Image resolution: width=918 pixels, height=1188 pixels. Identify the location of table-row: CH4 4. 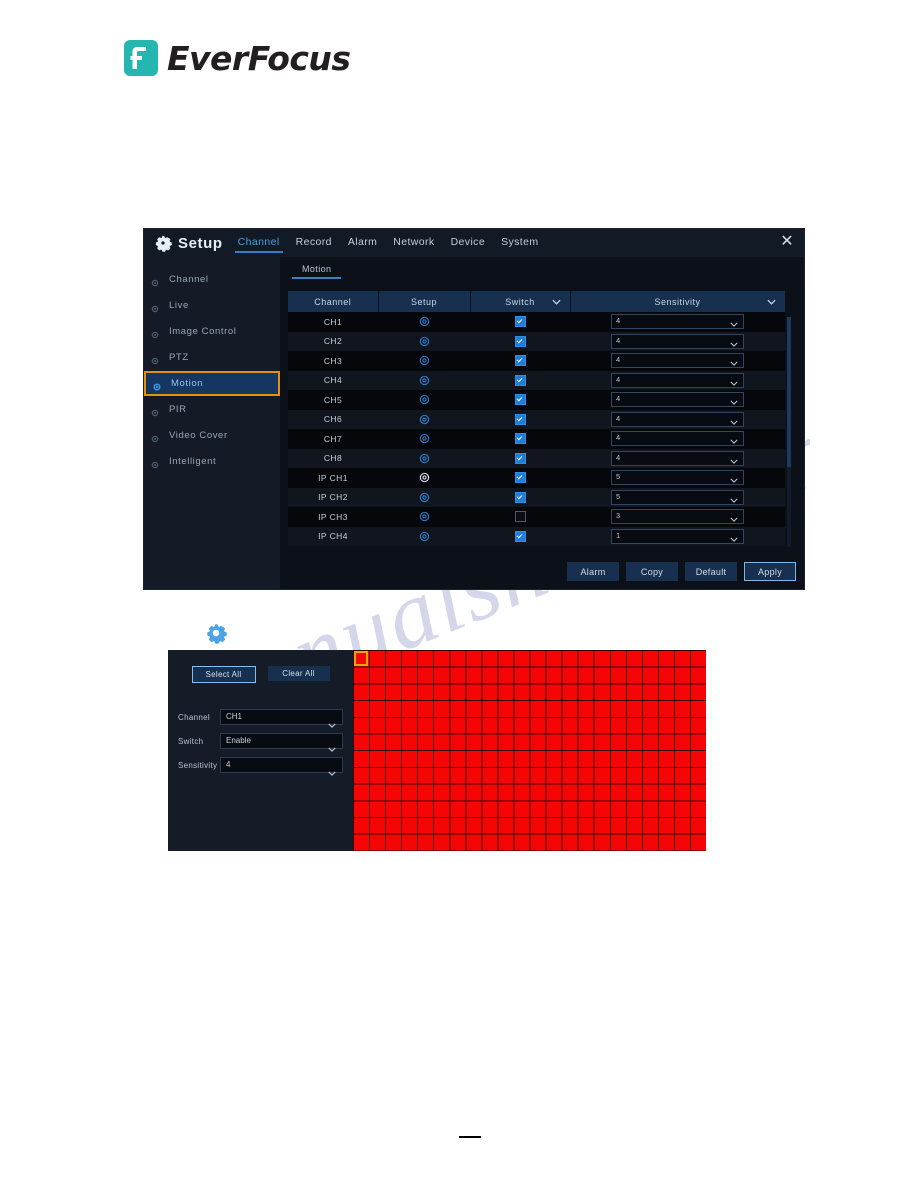
(536, 380).